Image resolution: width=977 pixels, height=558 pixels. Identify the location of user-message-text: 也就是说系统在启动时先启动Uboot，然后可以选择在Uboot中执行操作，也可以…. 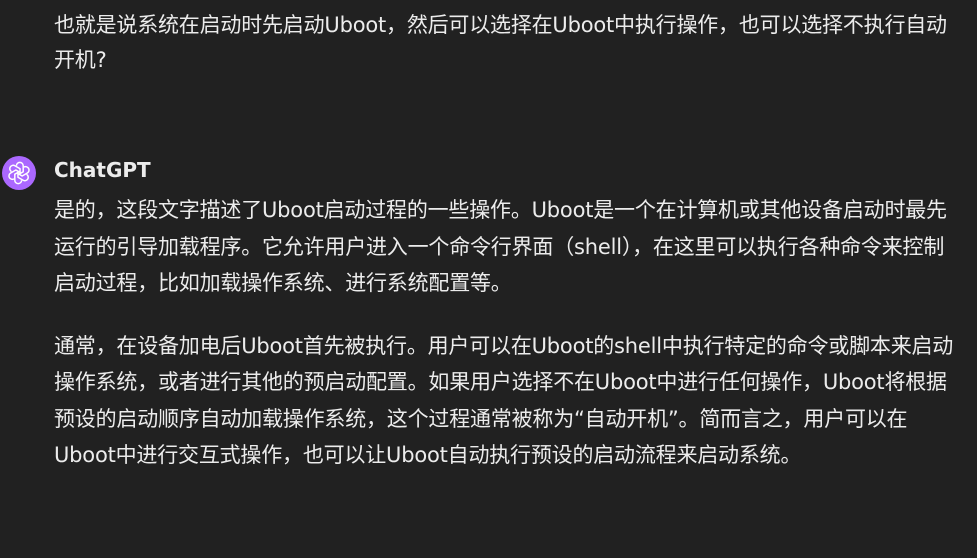
(500, 42).